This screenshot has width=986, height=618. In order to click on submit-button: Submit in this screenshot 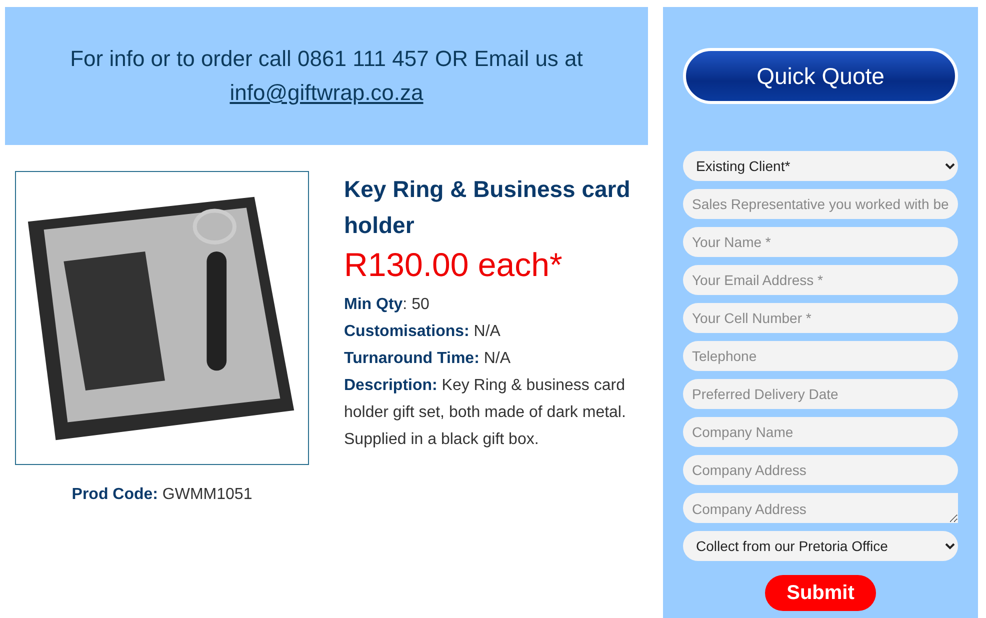, I will do `click(820, 593)`.